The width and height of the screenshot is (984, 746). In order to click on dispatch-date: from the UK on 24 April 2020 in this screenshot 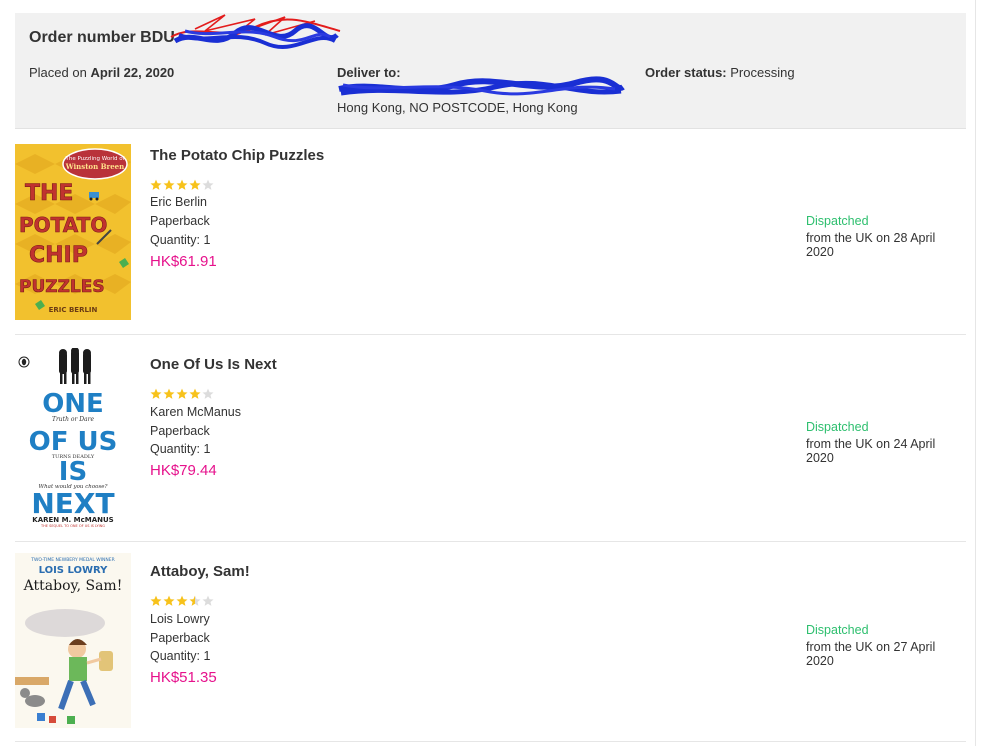, I will do `click(871, 451)`.